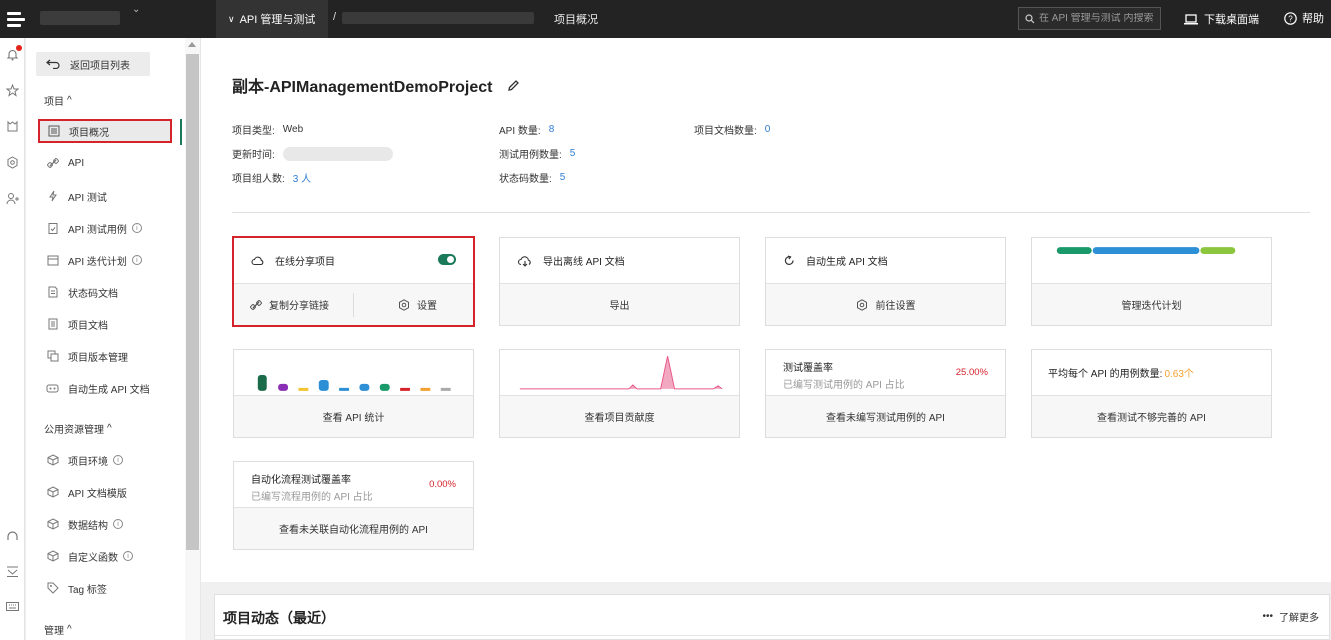  I want to click on view-api-stats-label: 查看 API 统计, so click(353, 418).